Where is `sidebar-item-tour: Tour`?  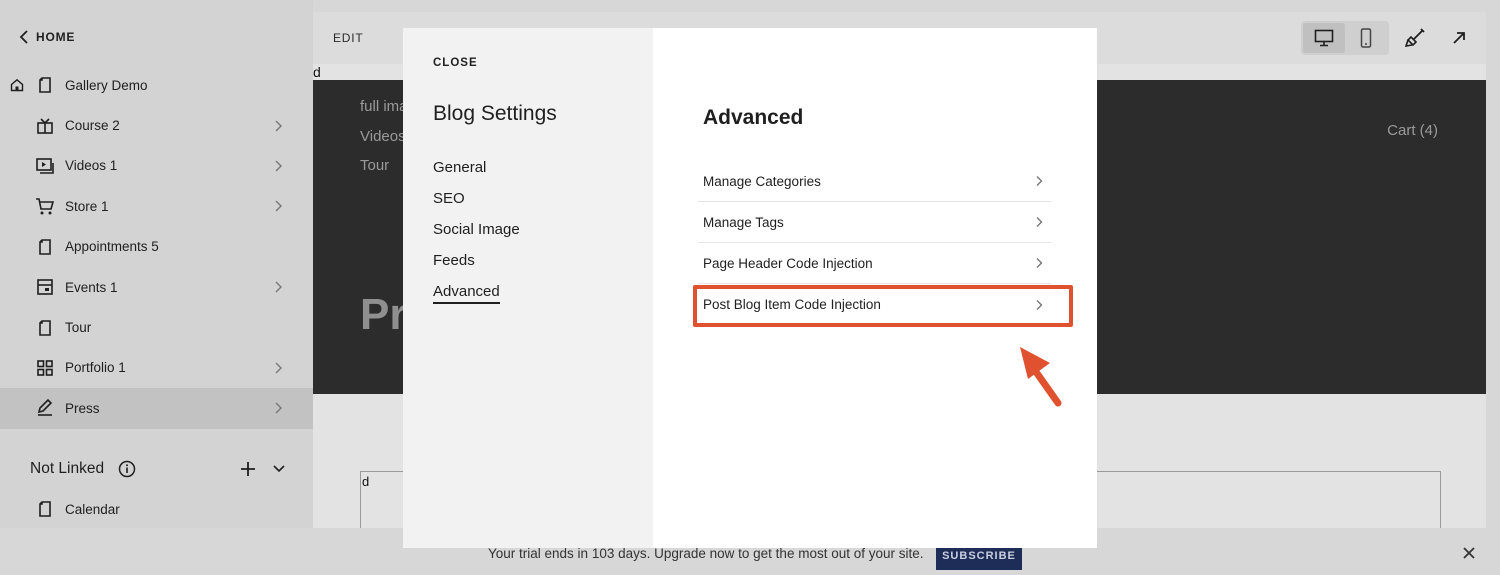
sidebar-item-tour: Tour is located at coordinates (156, 327).